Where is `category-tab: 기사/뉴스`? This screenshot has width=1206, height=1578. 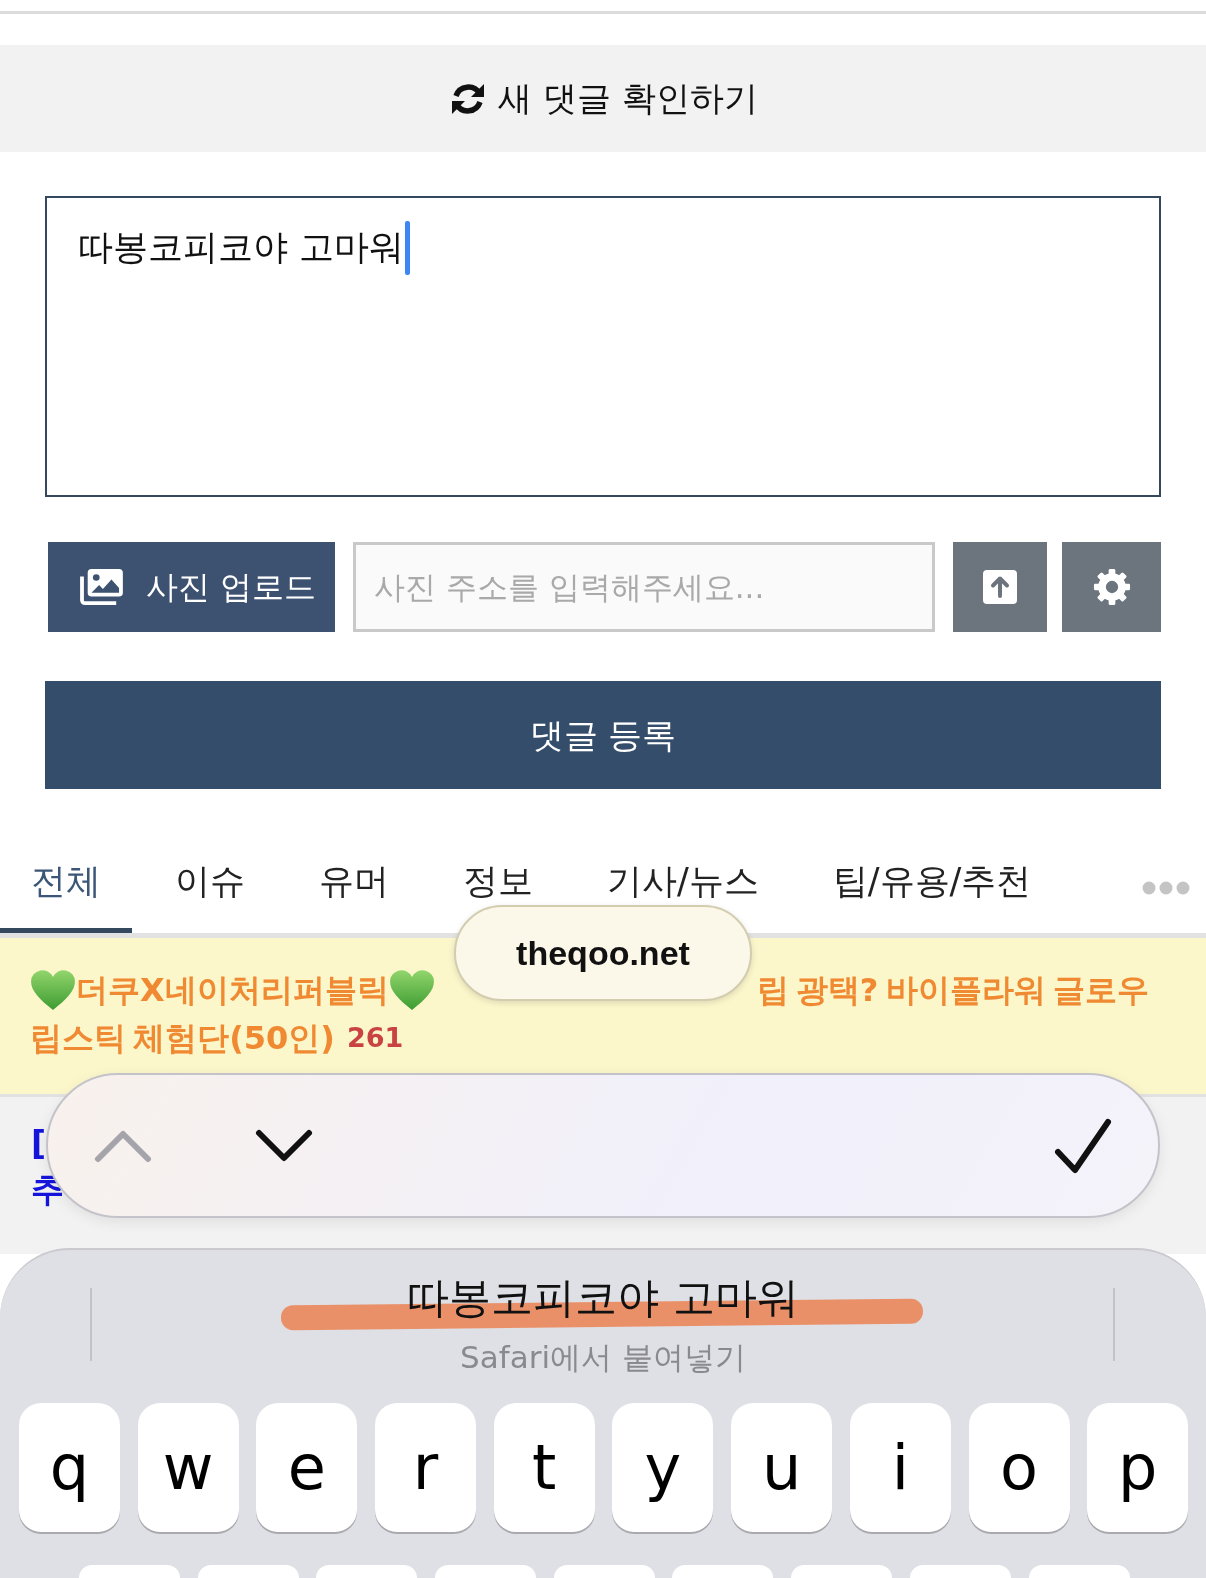
category-tab: 기사/뉴스 is located at coordinates (683, 881).